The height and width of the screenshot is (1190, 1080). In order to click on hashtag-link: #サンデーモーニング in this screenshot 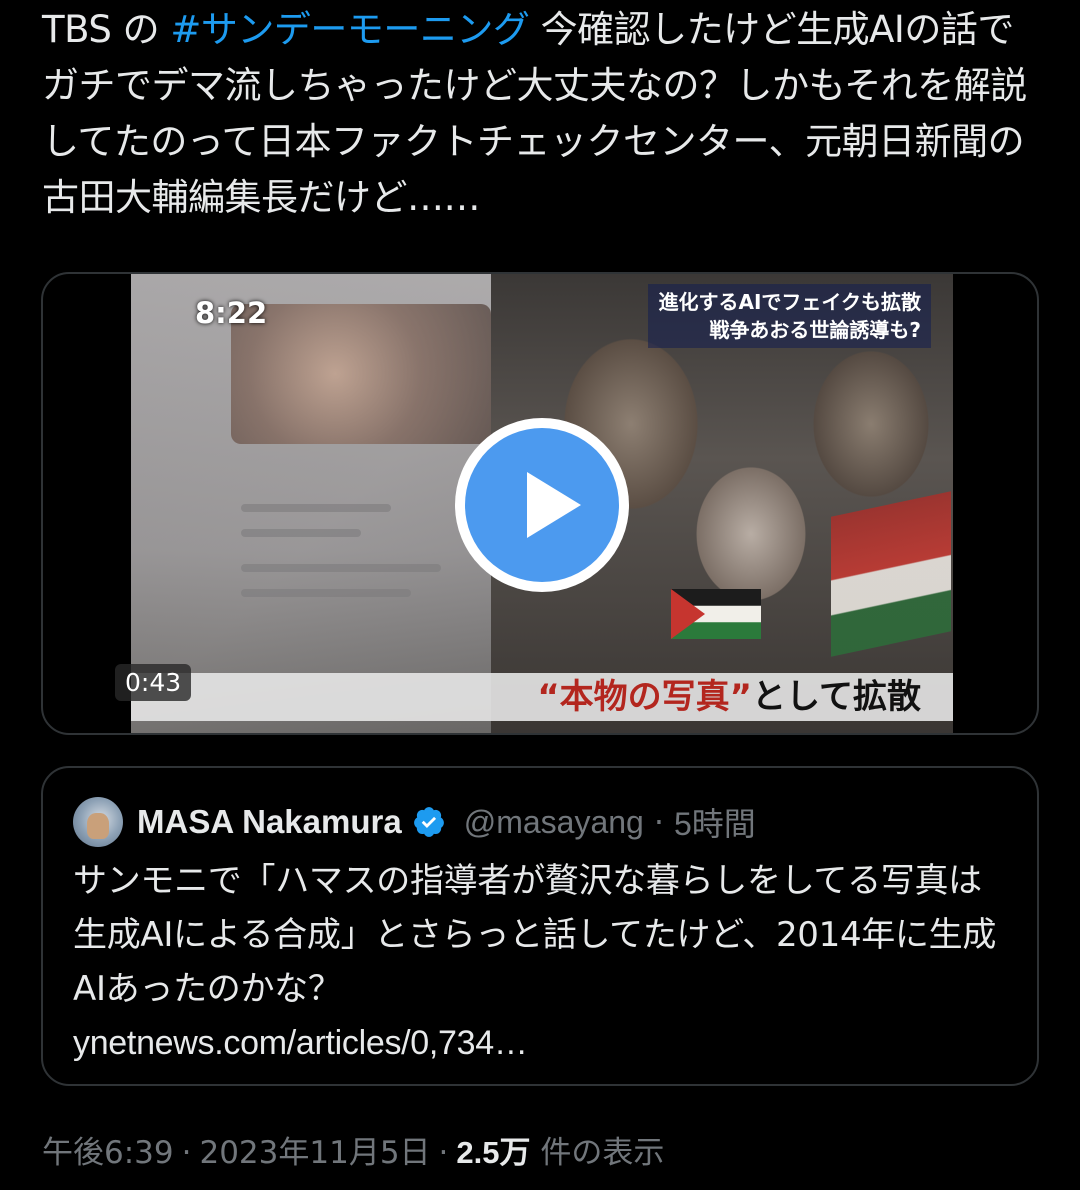, I will do `click(350, 29)`.